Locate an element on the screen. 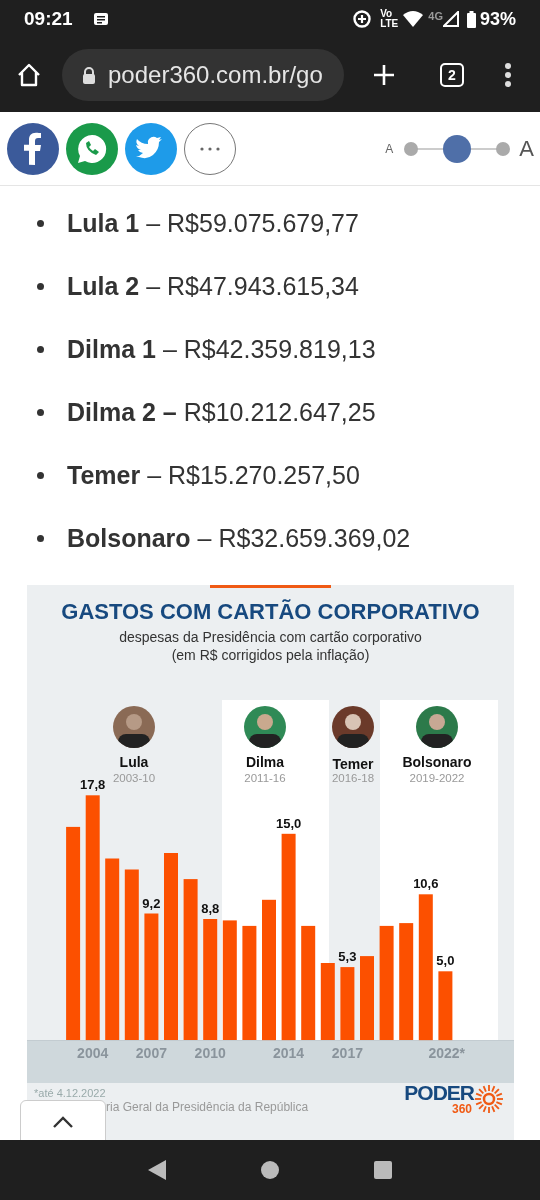  spending-item: Temer – R$15.270.257,50 is located at coordinates (213, 475).